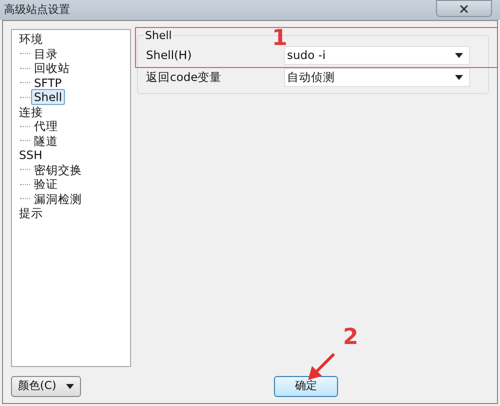 The image size is (500, 406). I want to click on tree-item: 隧道, so click(46, 140).